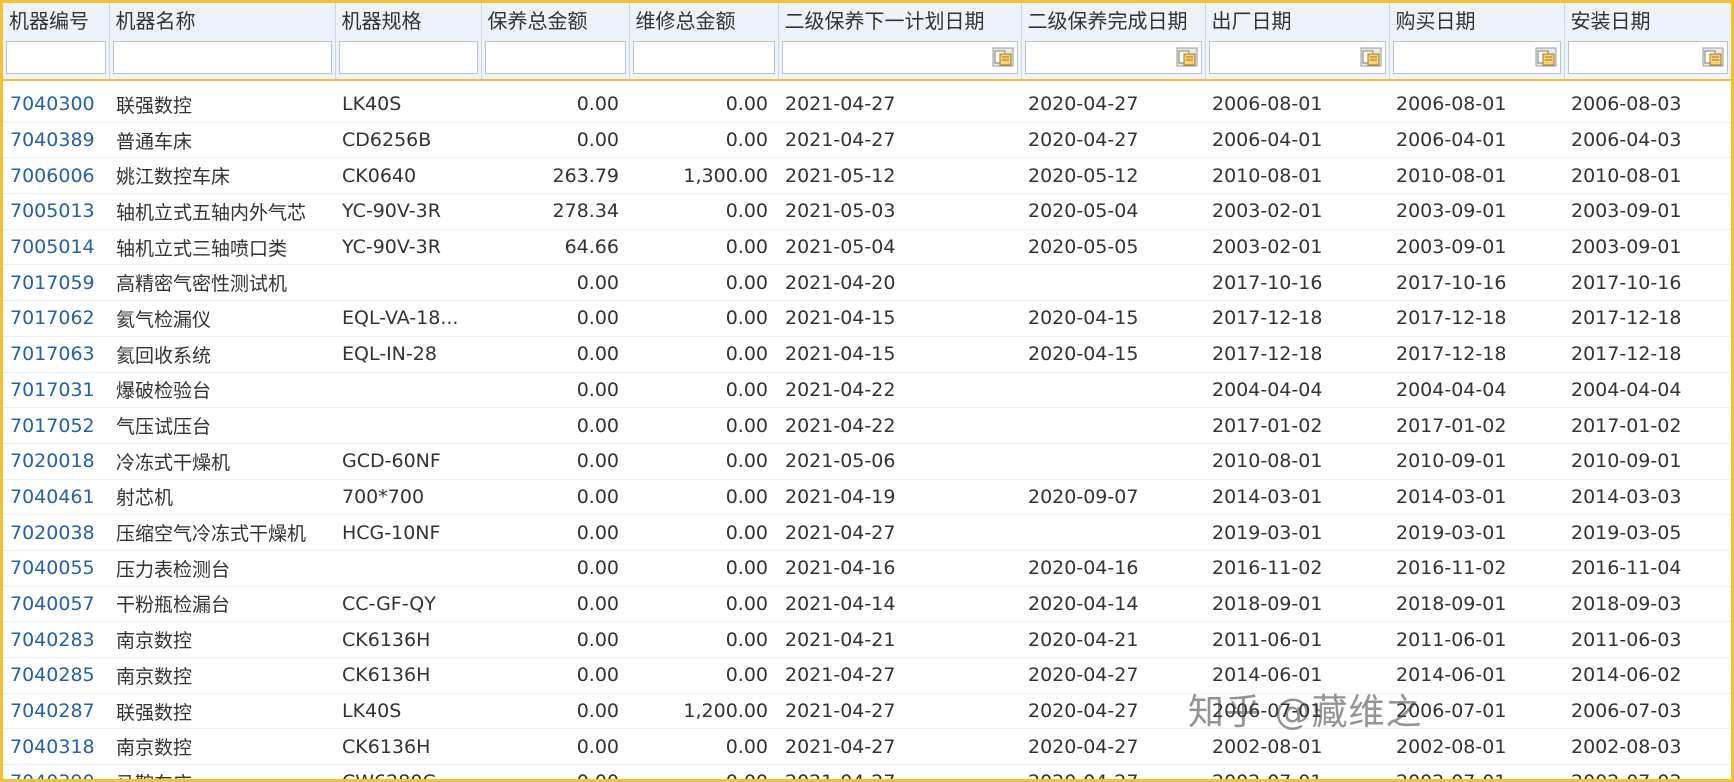 The width and height of the screenshot is (1734, 782). Describe the element at coordinates (56, 247) in the screenshot. I see `cell-machine-no: 7005014` at that location.